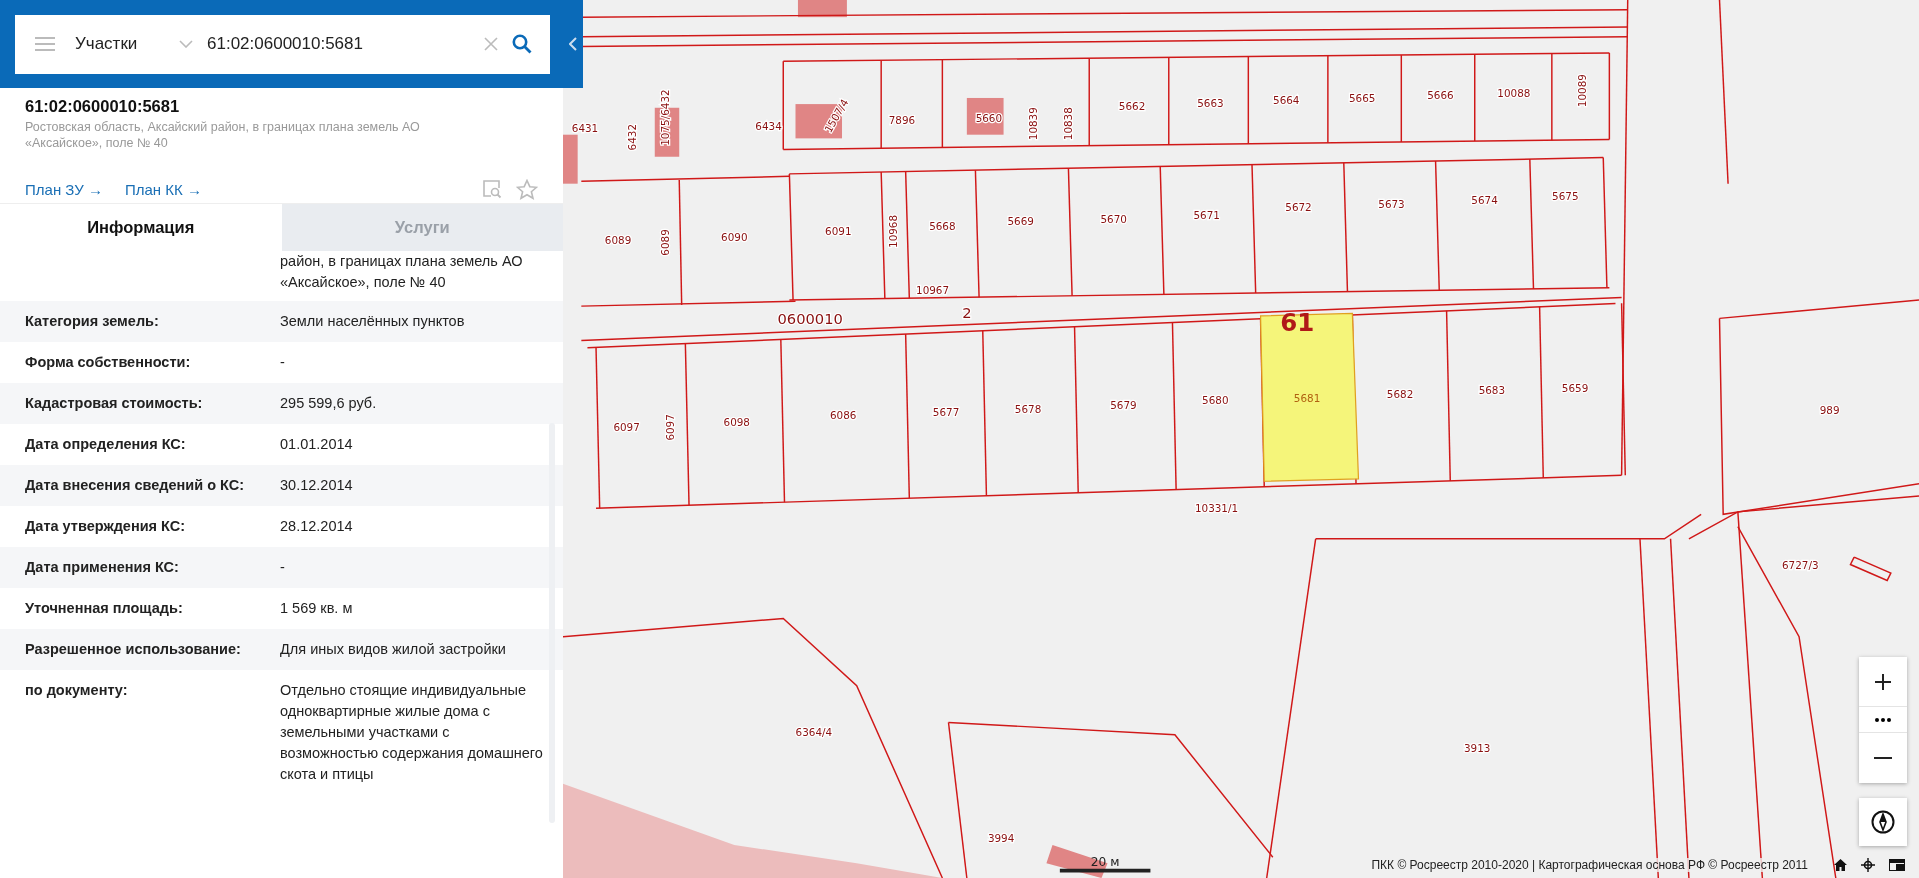  Describe the element at coordinates (102, 567) in the screenshot. I see `field-label: Дата применения КС:` at that location.